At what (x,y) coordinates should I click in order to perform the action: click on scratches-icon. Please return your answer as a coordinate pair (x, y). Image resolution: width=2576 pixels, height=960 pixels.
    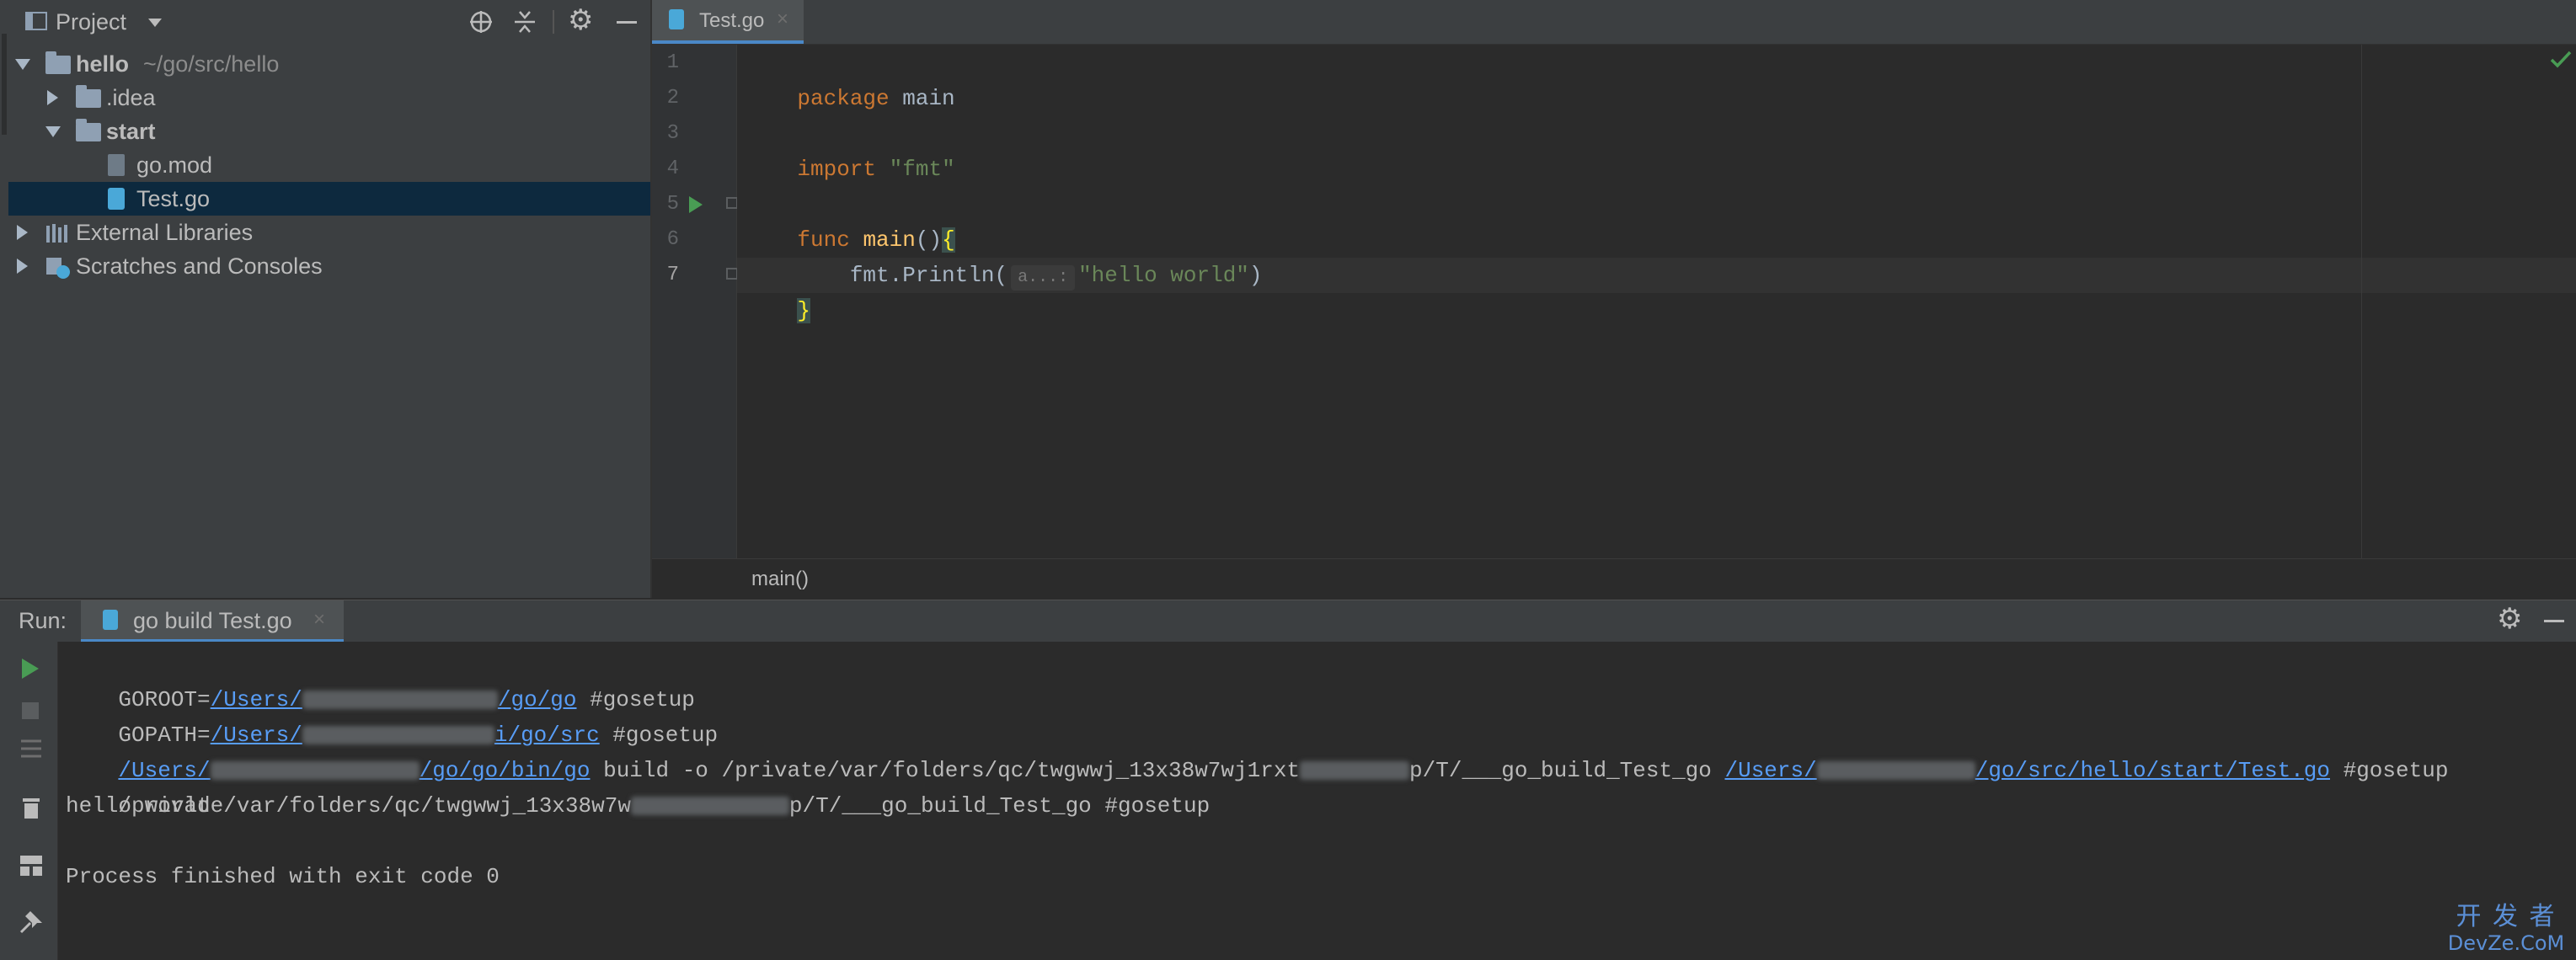
    Looking at the image, I should click on (58, 268).